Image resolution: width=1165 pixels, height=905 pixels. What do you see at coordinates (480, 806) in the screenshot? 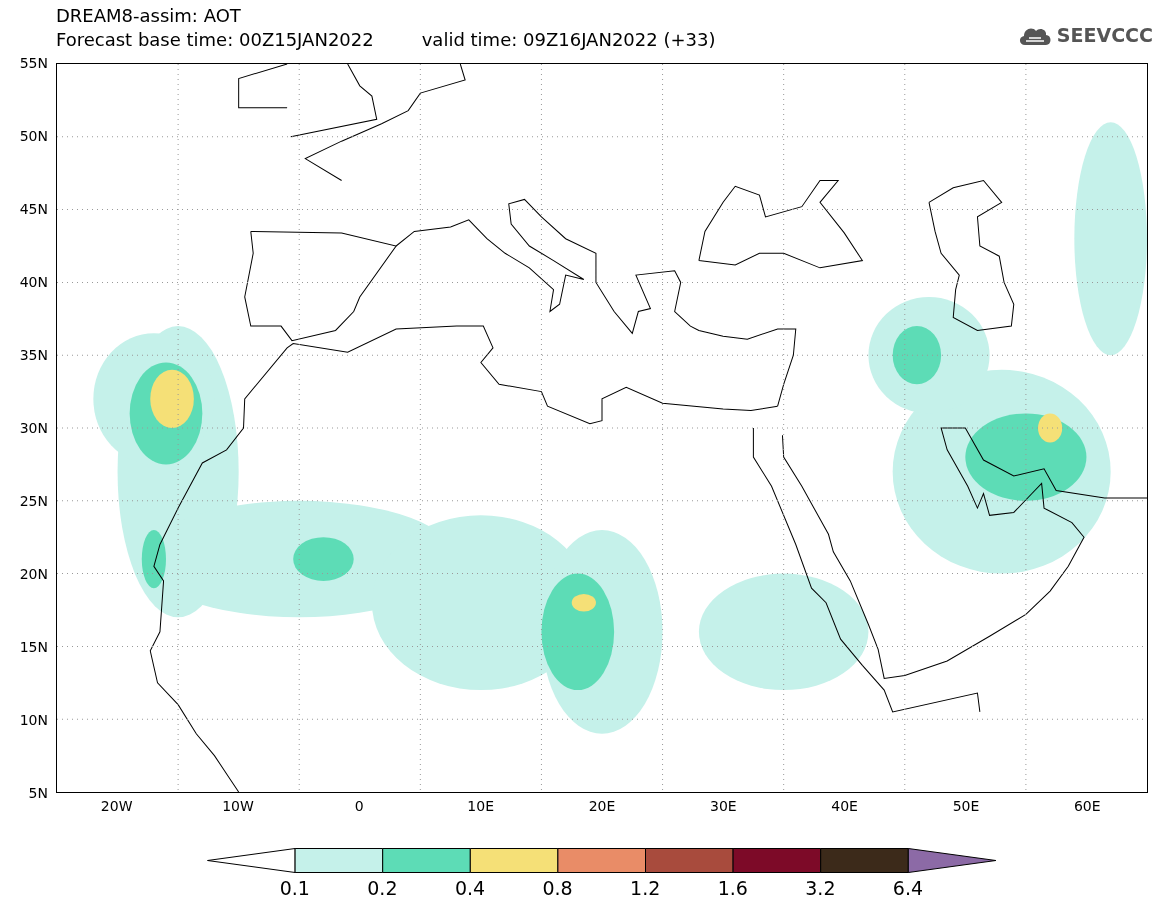
I see `longitude-label: 10E` at bounding box center [480, 806].